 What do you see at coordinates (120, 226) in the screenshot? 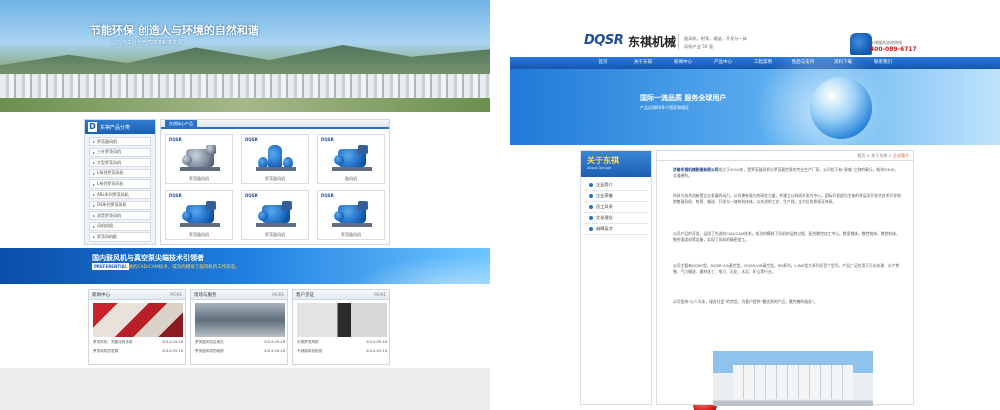
I see `sidebar-item: ▸ 风机机组` at bounding box center [120, 226].